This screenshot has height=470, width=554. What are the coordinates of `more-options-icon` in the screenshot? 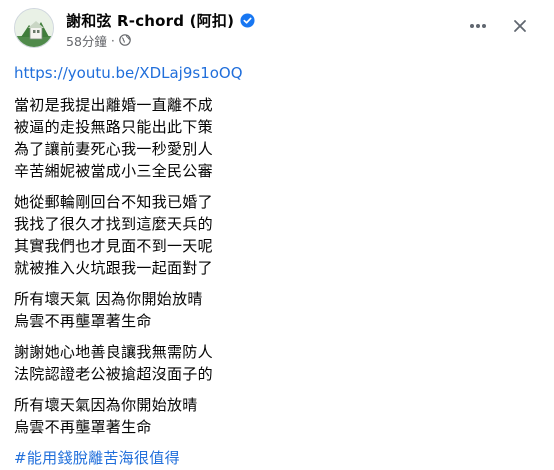 It's located at (478, 26).